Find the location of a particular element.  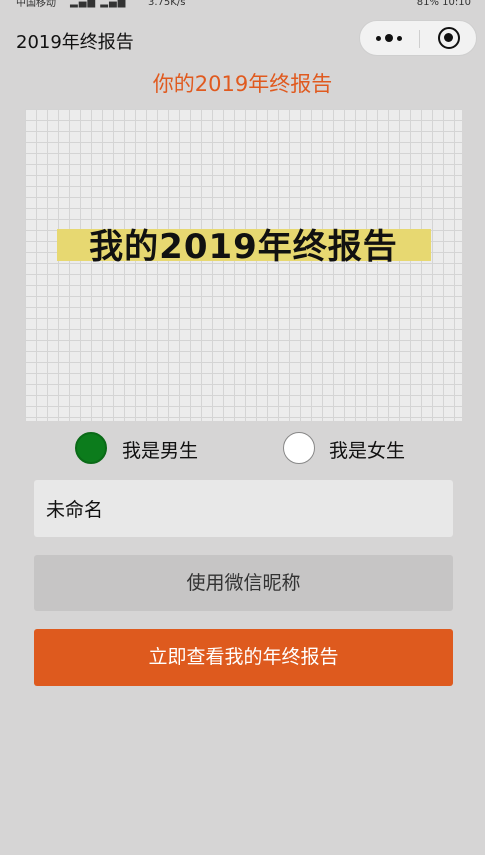

battery-level: 81% is located at coordinates (427, 4).